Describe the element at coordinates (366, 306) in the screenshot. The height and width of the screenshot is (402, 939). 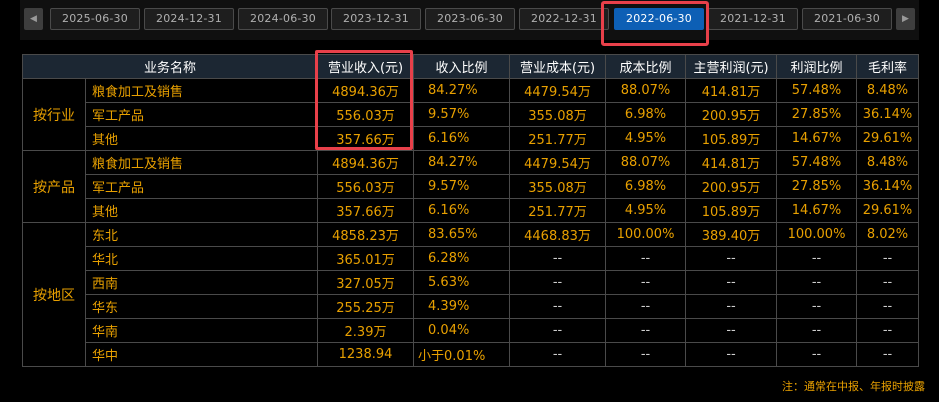
I see `revenue-cell: 255.25万` at that location.